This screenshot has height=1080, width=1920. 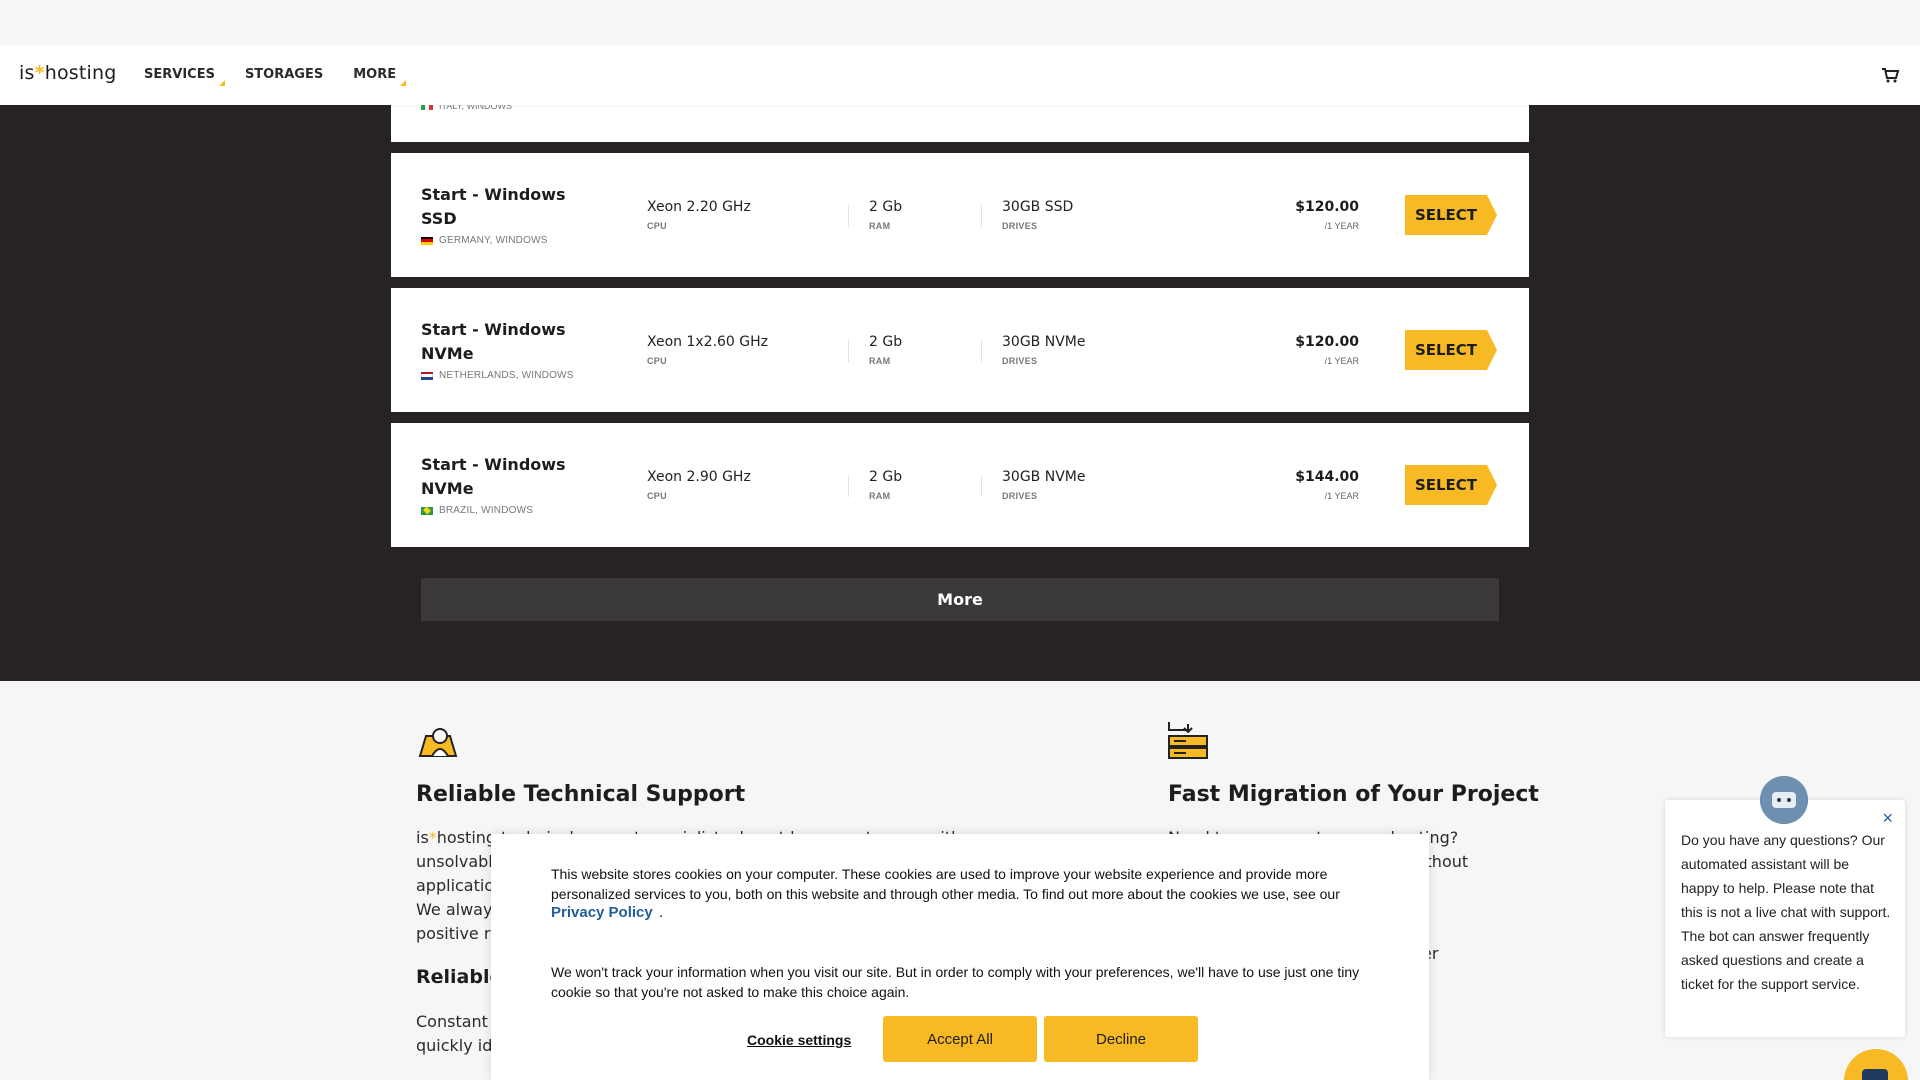 I want to click on decline-button: Decline, so click(x=1121, y=1039).